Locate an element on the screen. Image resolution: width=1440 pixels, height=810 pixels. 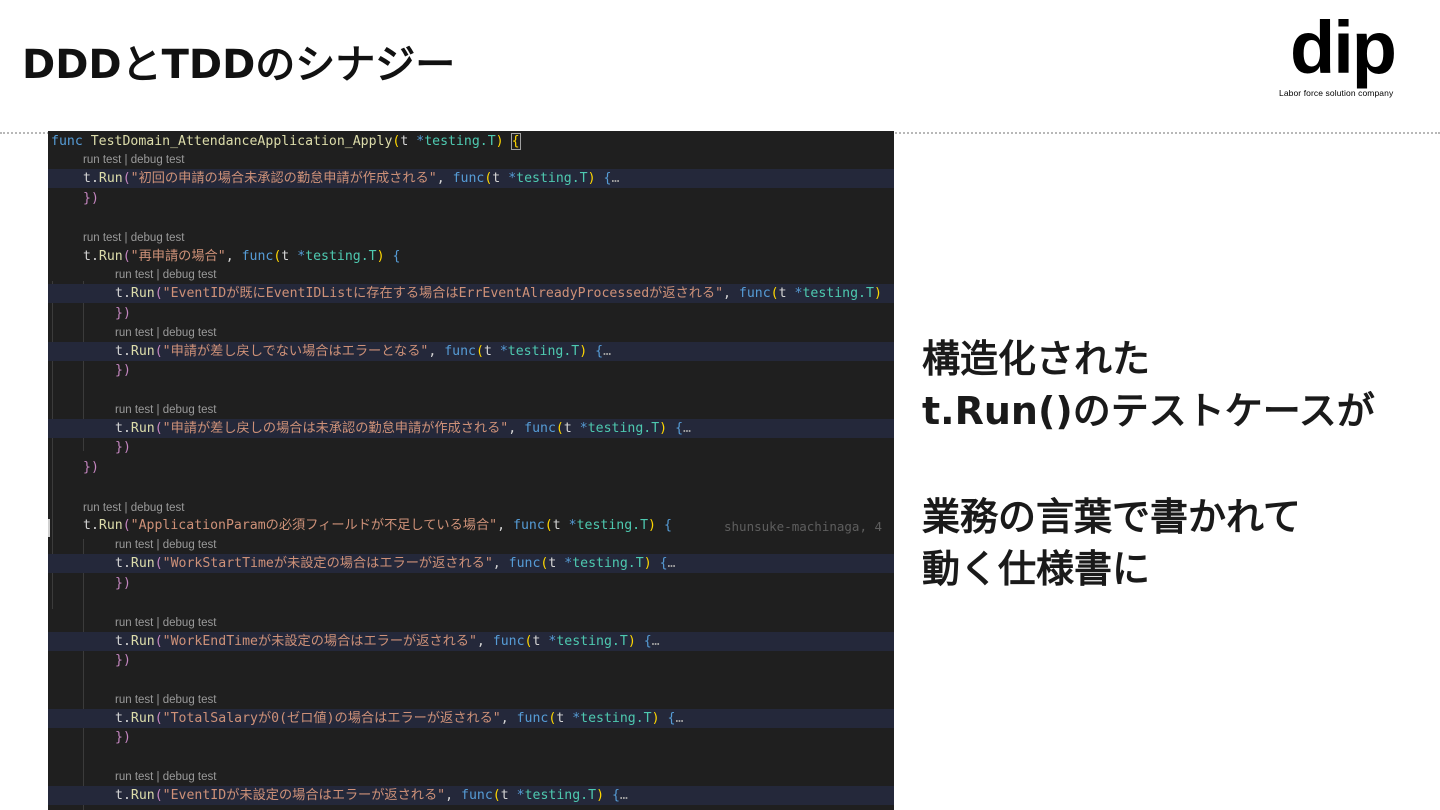
company-logo: dip Labor force solution company is located at coordinates (1344, 54).